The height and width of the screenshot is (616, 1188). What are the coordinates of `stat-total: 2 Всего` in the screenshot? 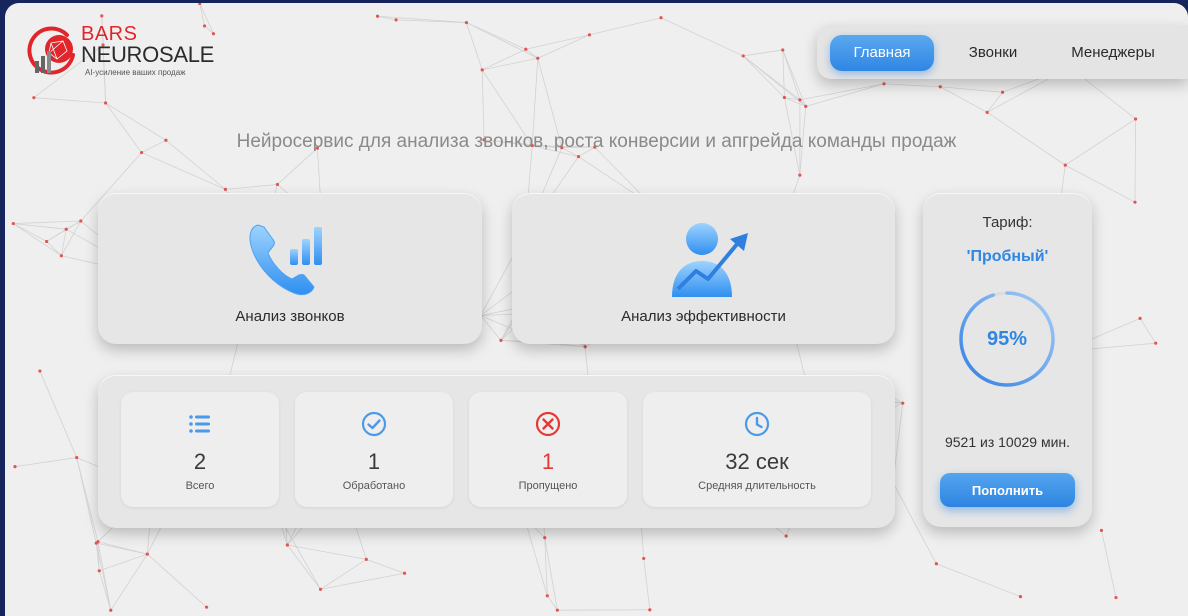 It's located at (200, 449).